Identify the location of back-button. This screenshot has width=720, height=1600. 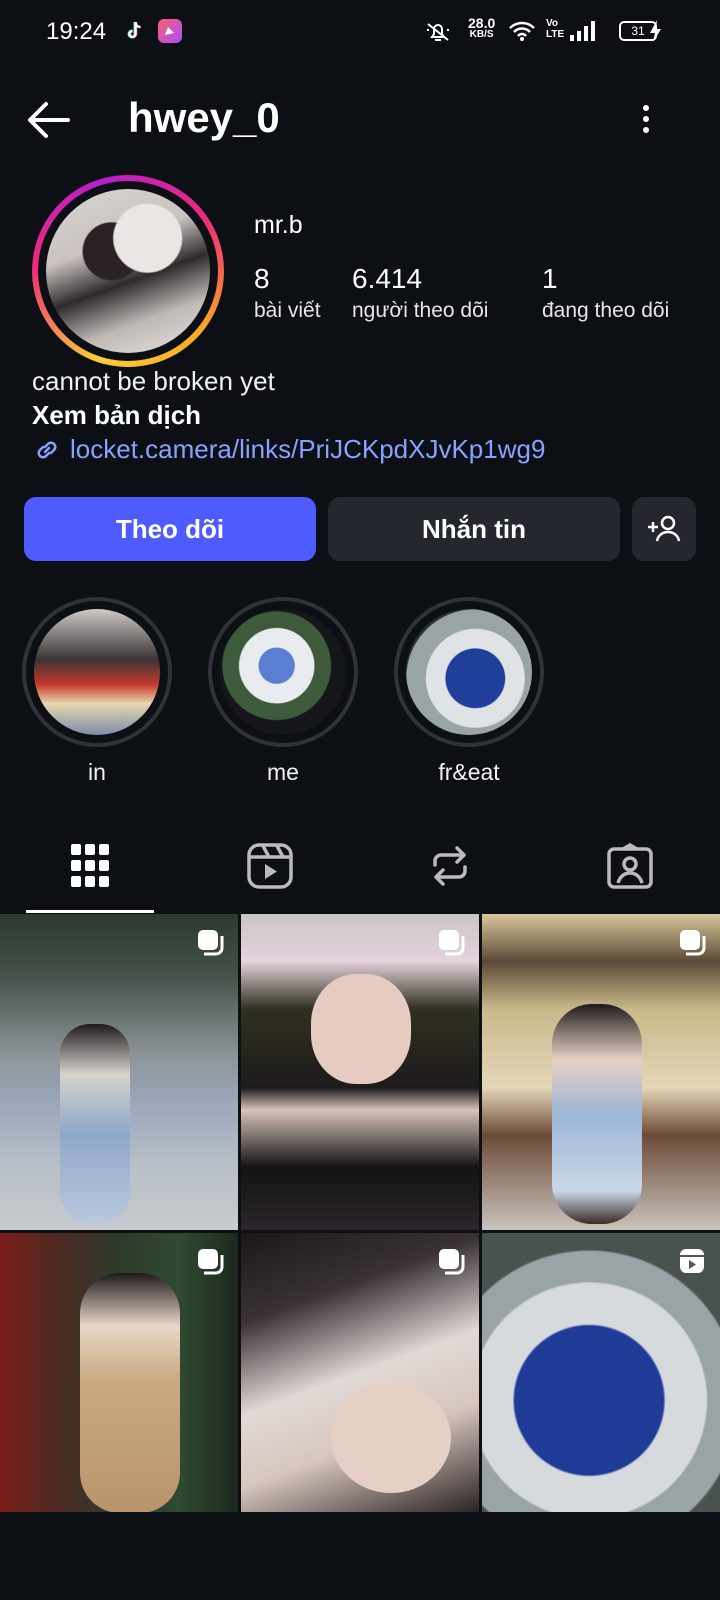
(48, 120).